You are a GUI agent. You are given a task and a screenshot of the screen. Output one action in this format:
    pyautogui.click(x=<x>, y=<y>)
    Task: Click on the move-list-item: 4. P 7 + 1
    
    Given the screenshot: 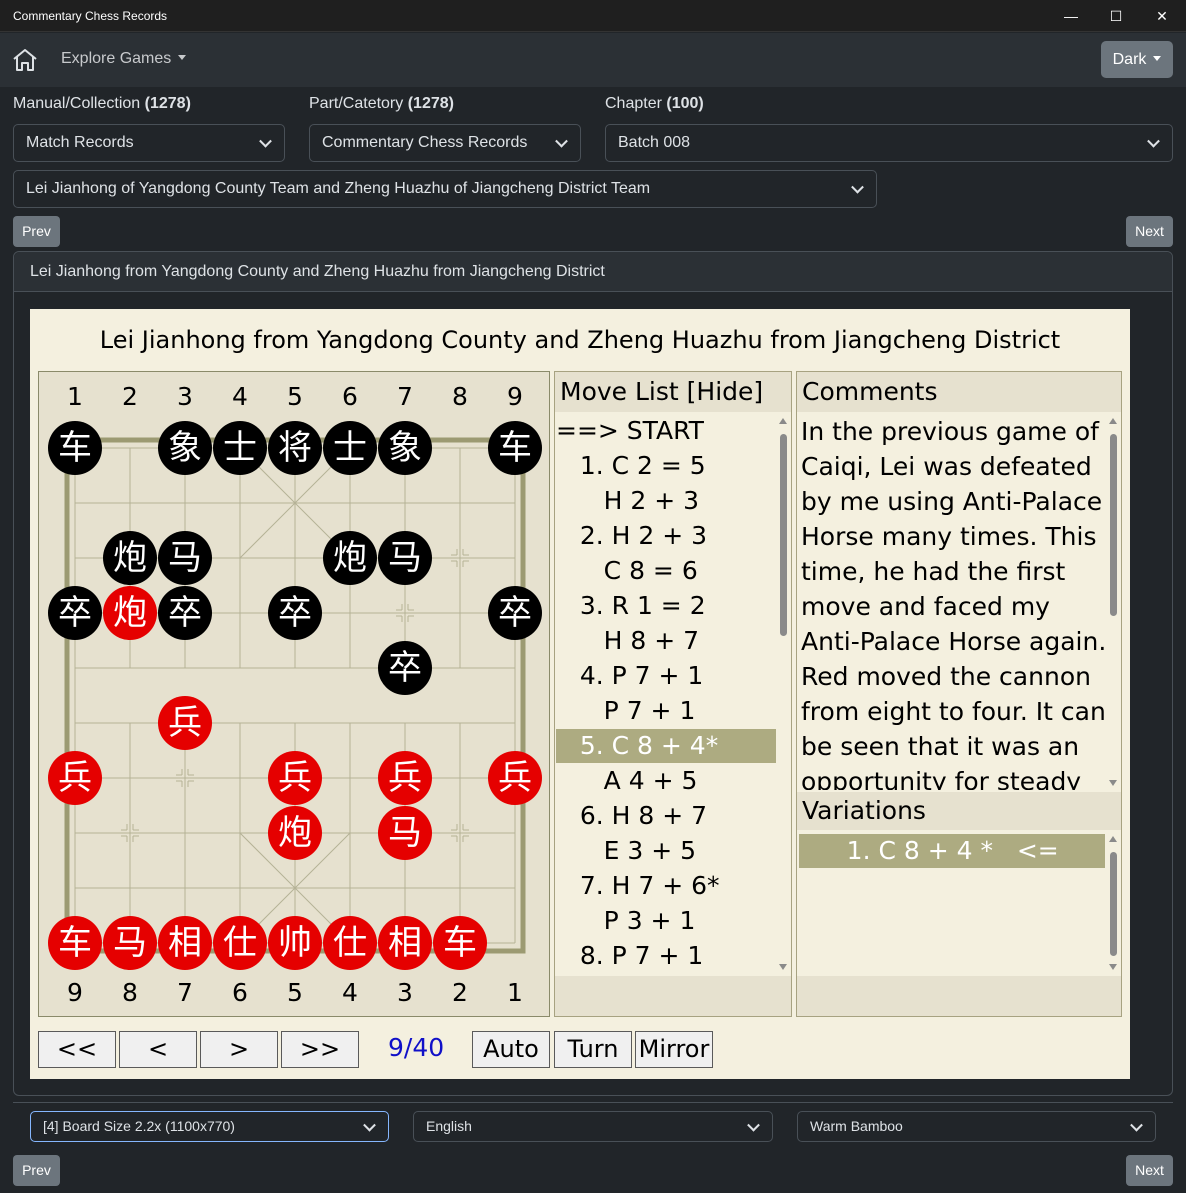 What is the action you would take?
    pyautogui.click(x=666, y=676)
    